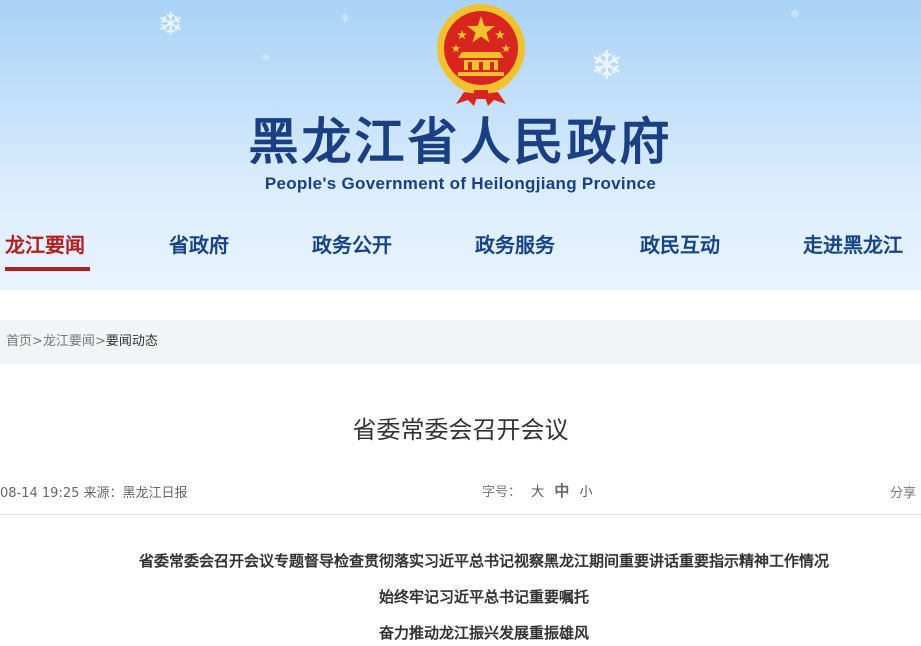 The image size is (921, 646). Describe the element at coordinates (131, 341) in the screenshot. I see `breadcrumb-current: 要闻动态` at that location.